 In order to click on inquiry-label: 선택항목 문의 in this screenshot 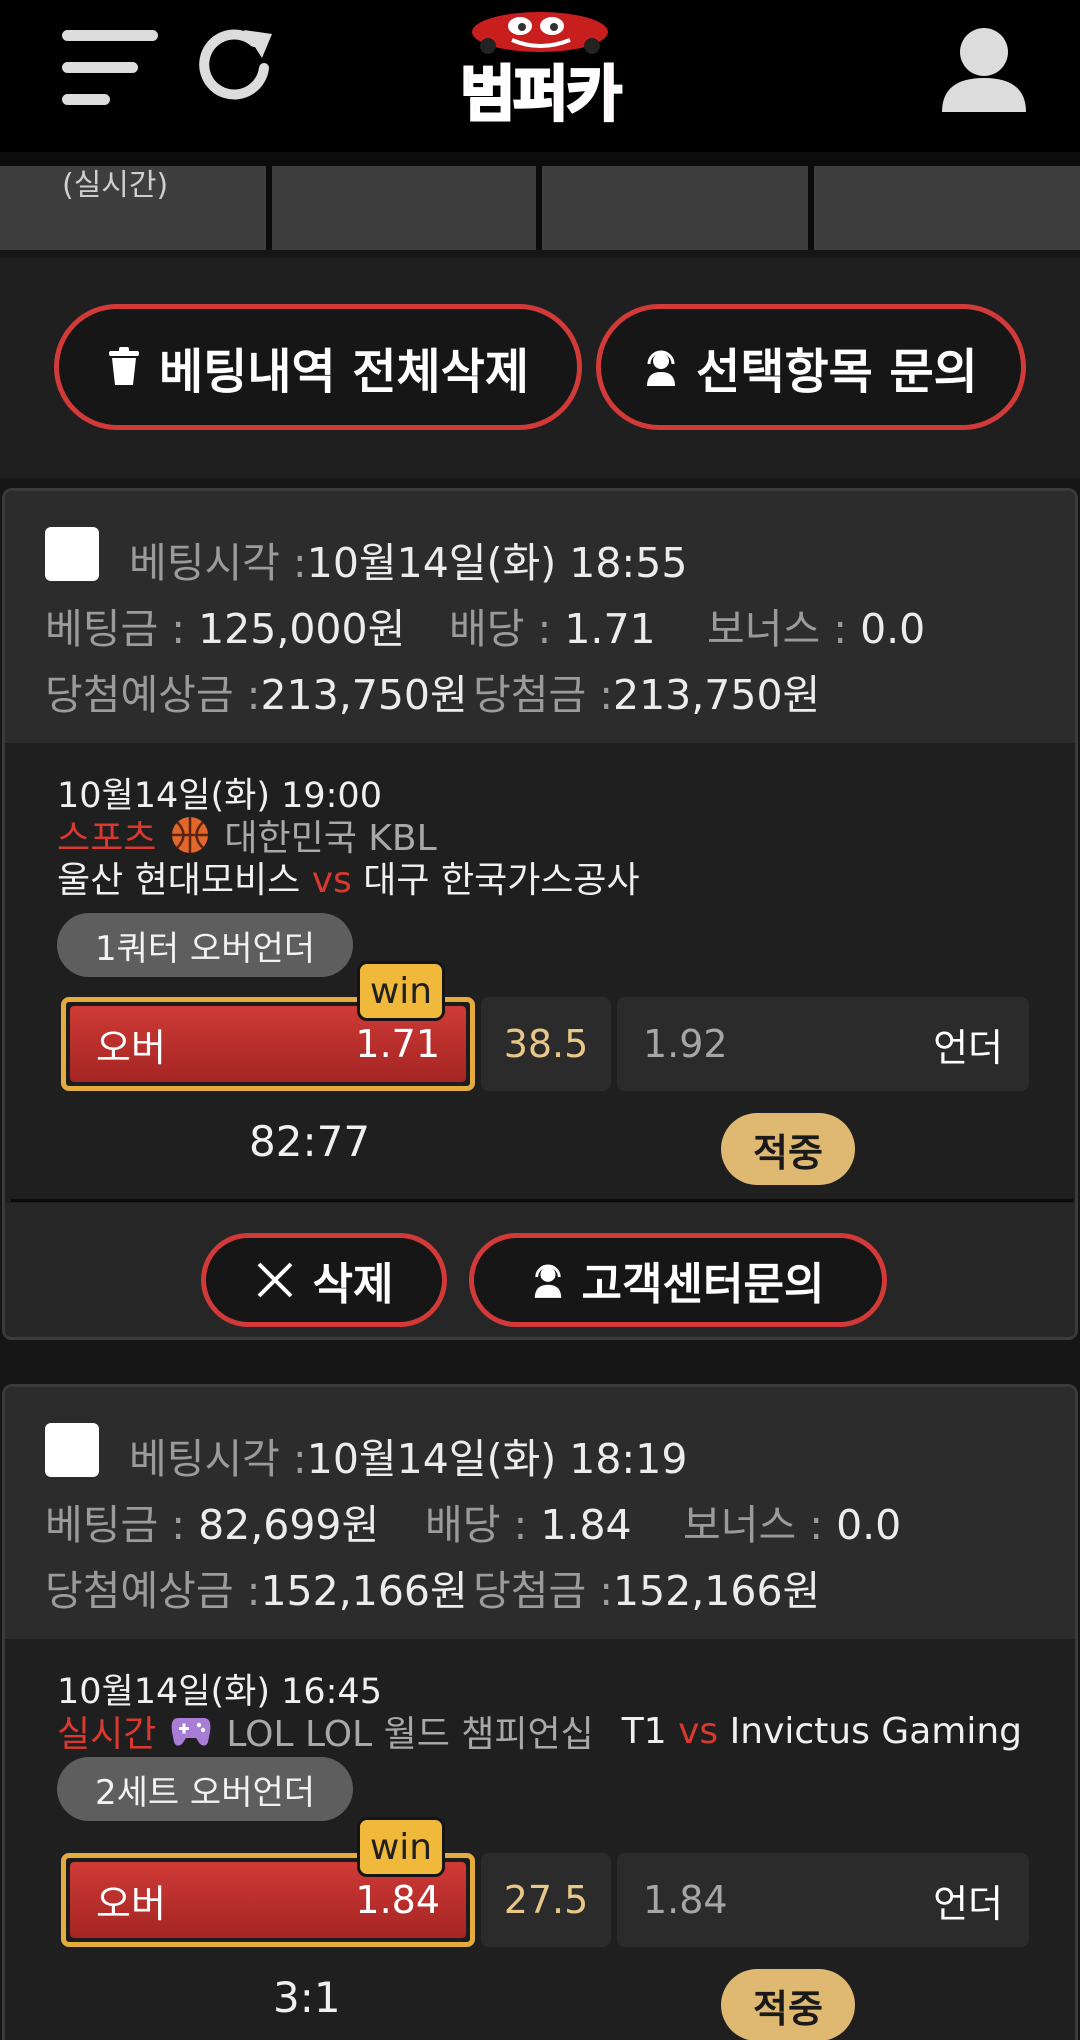, I will do `click(837, 372)`.